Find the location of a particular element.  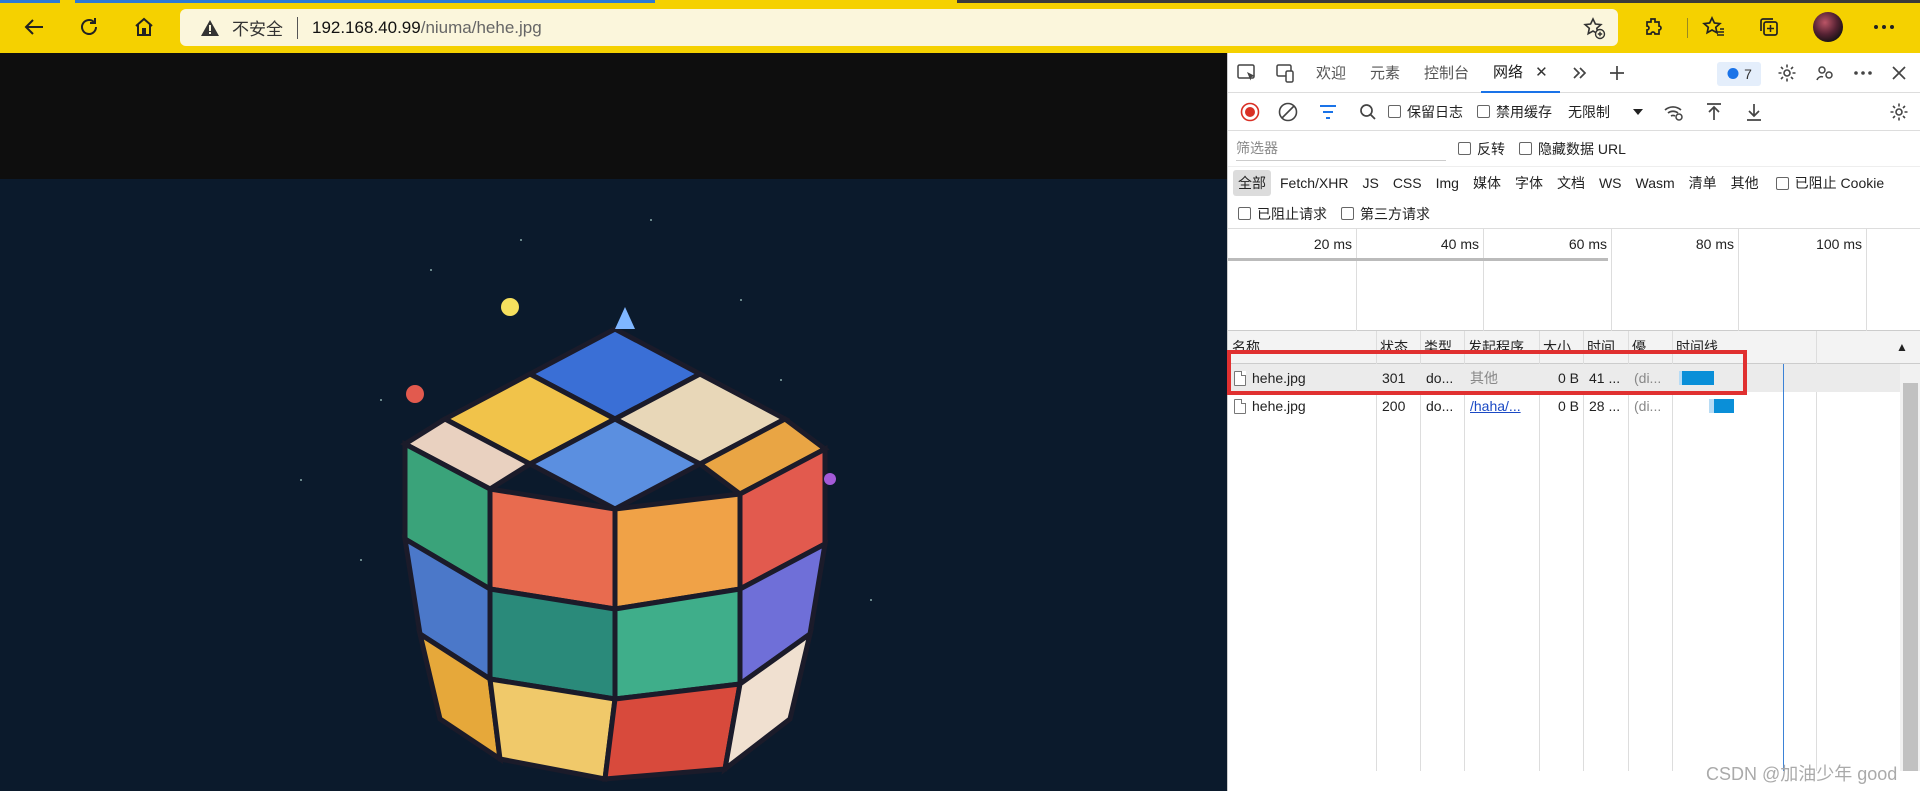

type-filter-js: JS is located at coordinates (1370, 183).